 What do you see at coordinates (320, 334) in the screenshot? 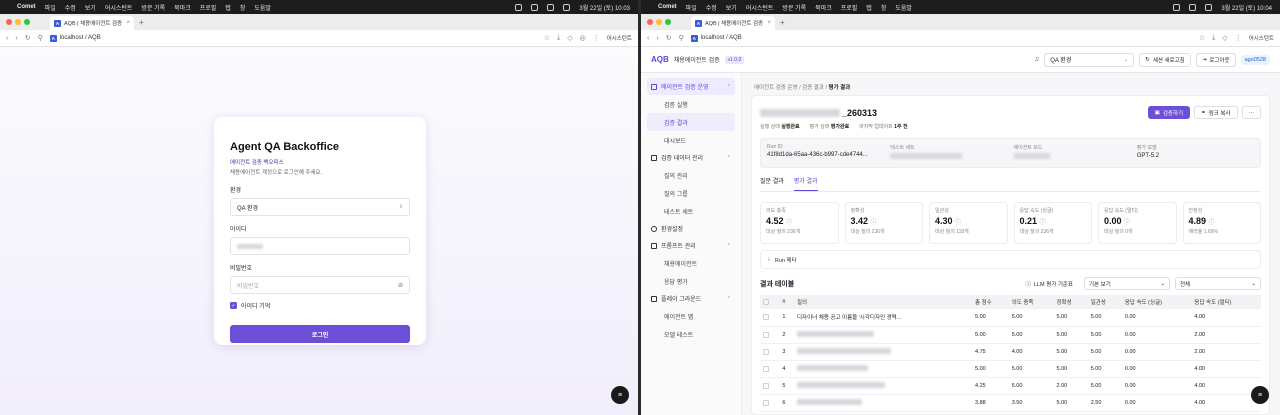
I see `login-button: 로그인` at bounding box center [320, 334].